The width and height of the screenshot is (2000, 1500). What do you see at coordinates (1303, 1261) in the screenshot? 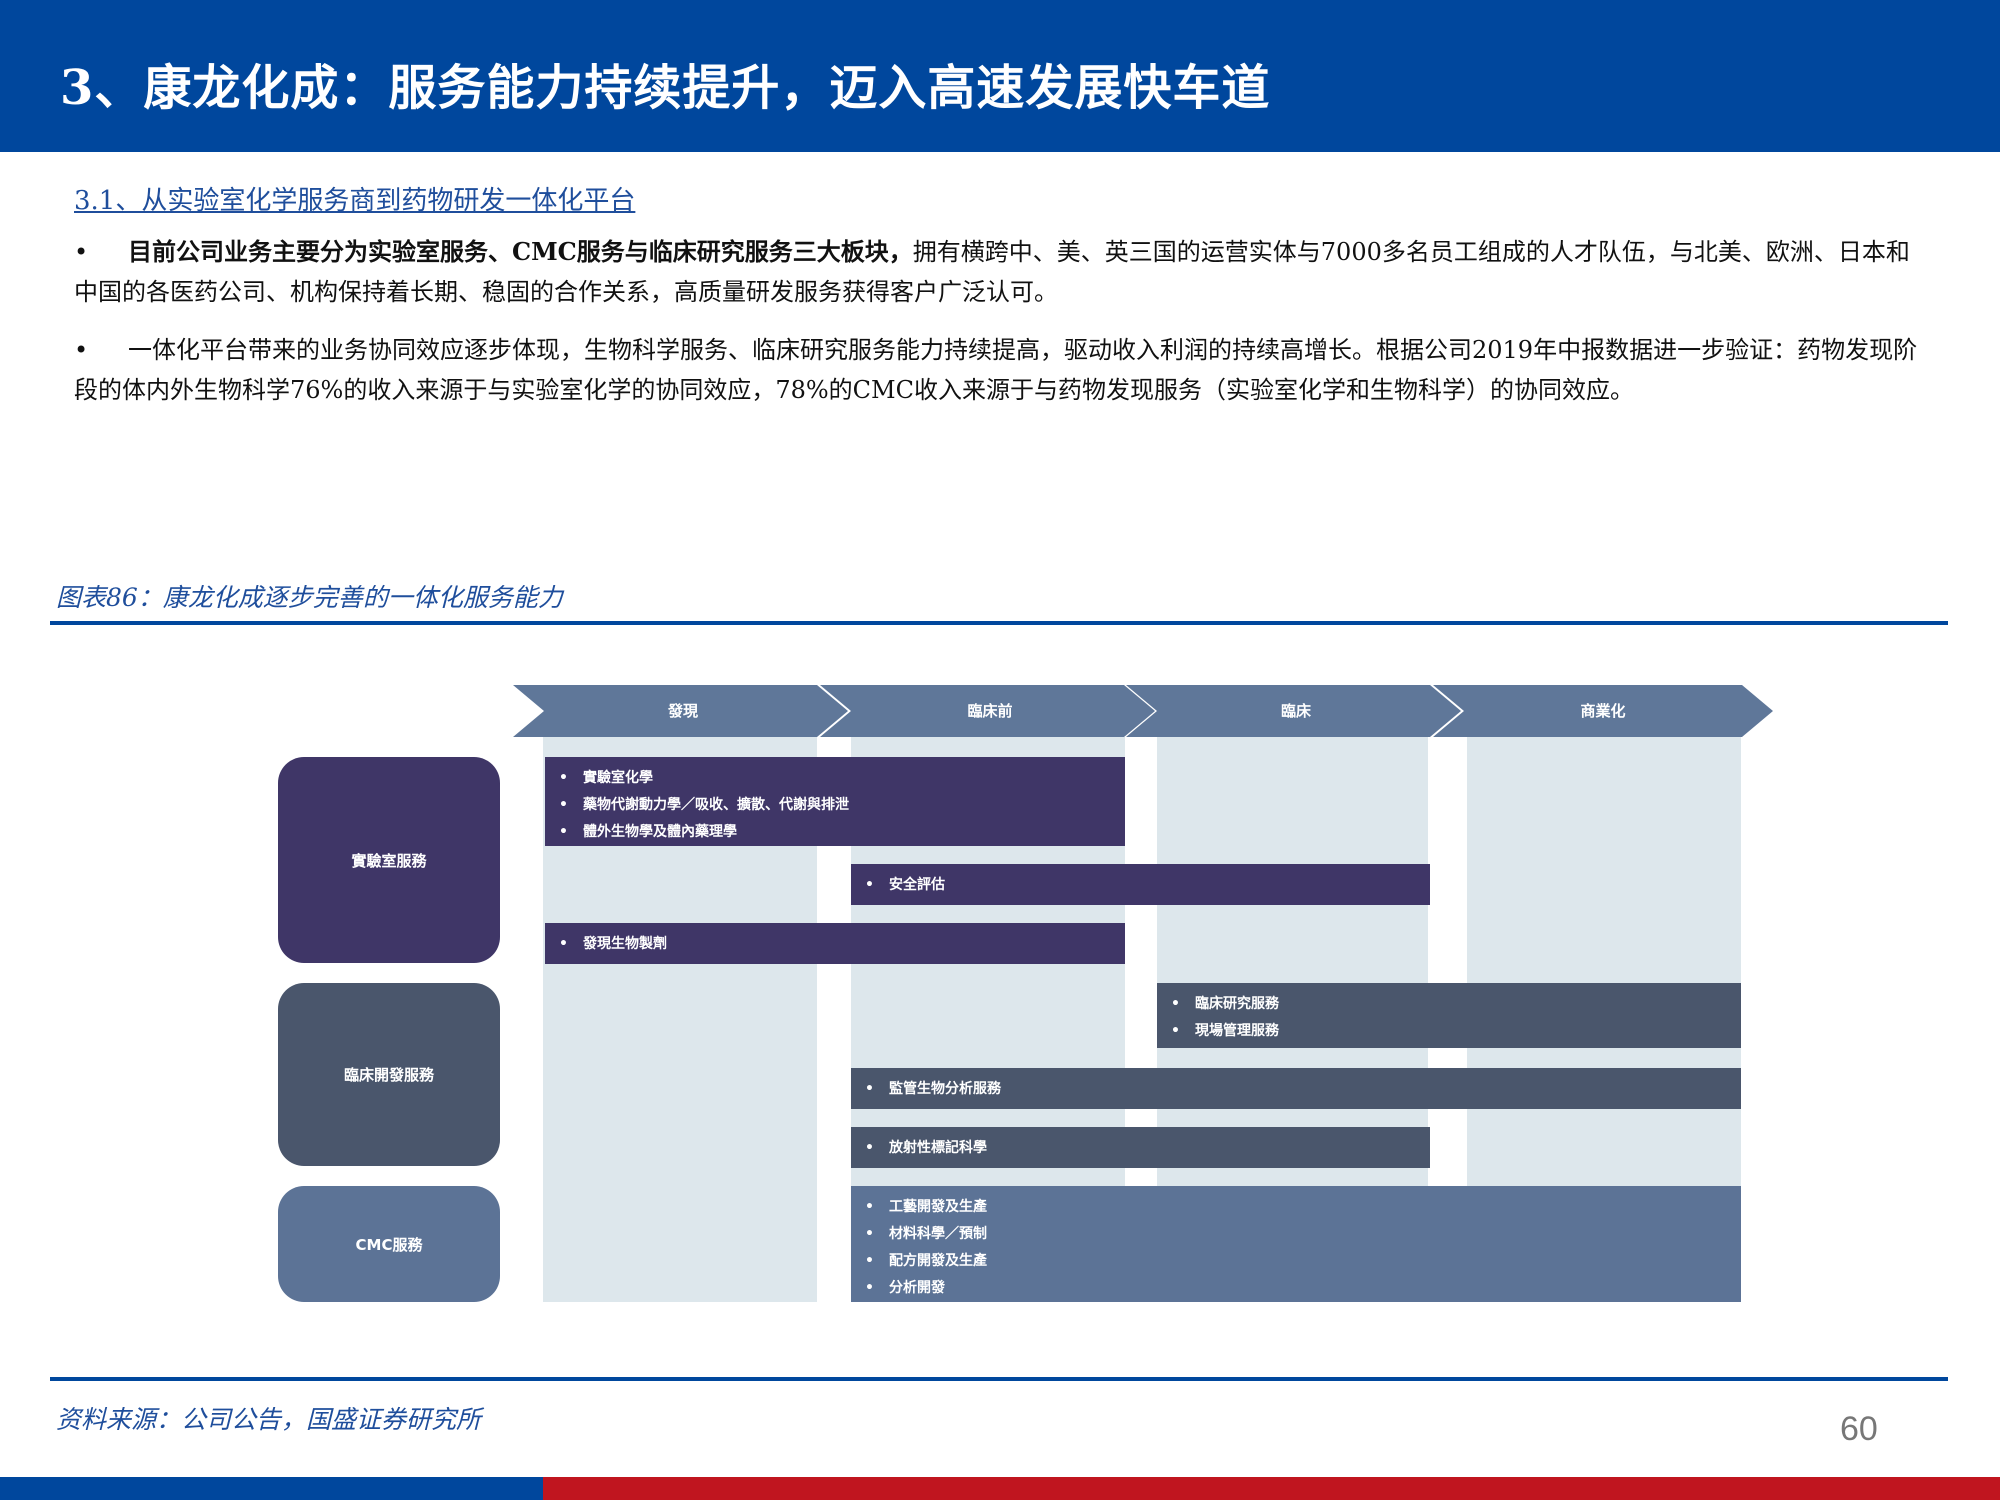
I see `list-item: 配方開發及生產` at bounding box center [1303, 1261].